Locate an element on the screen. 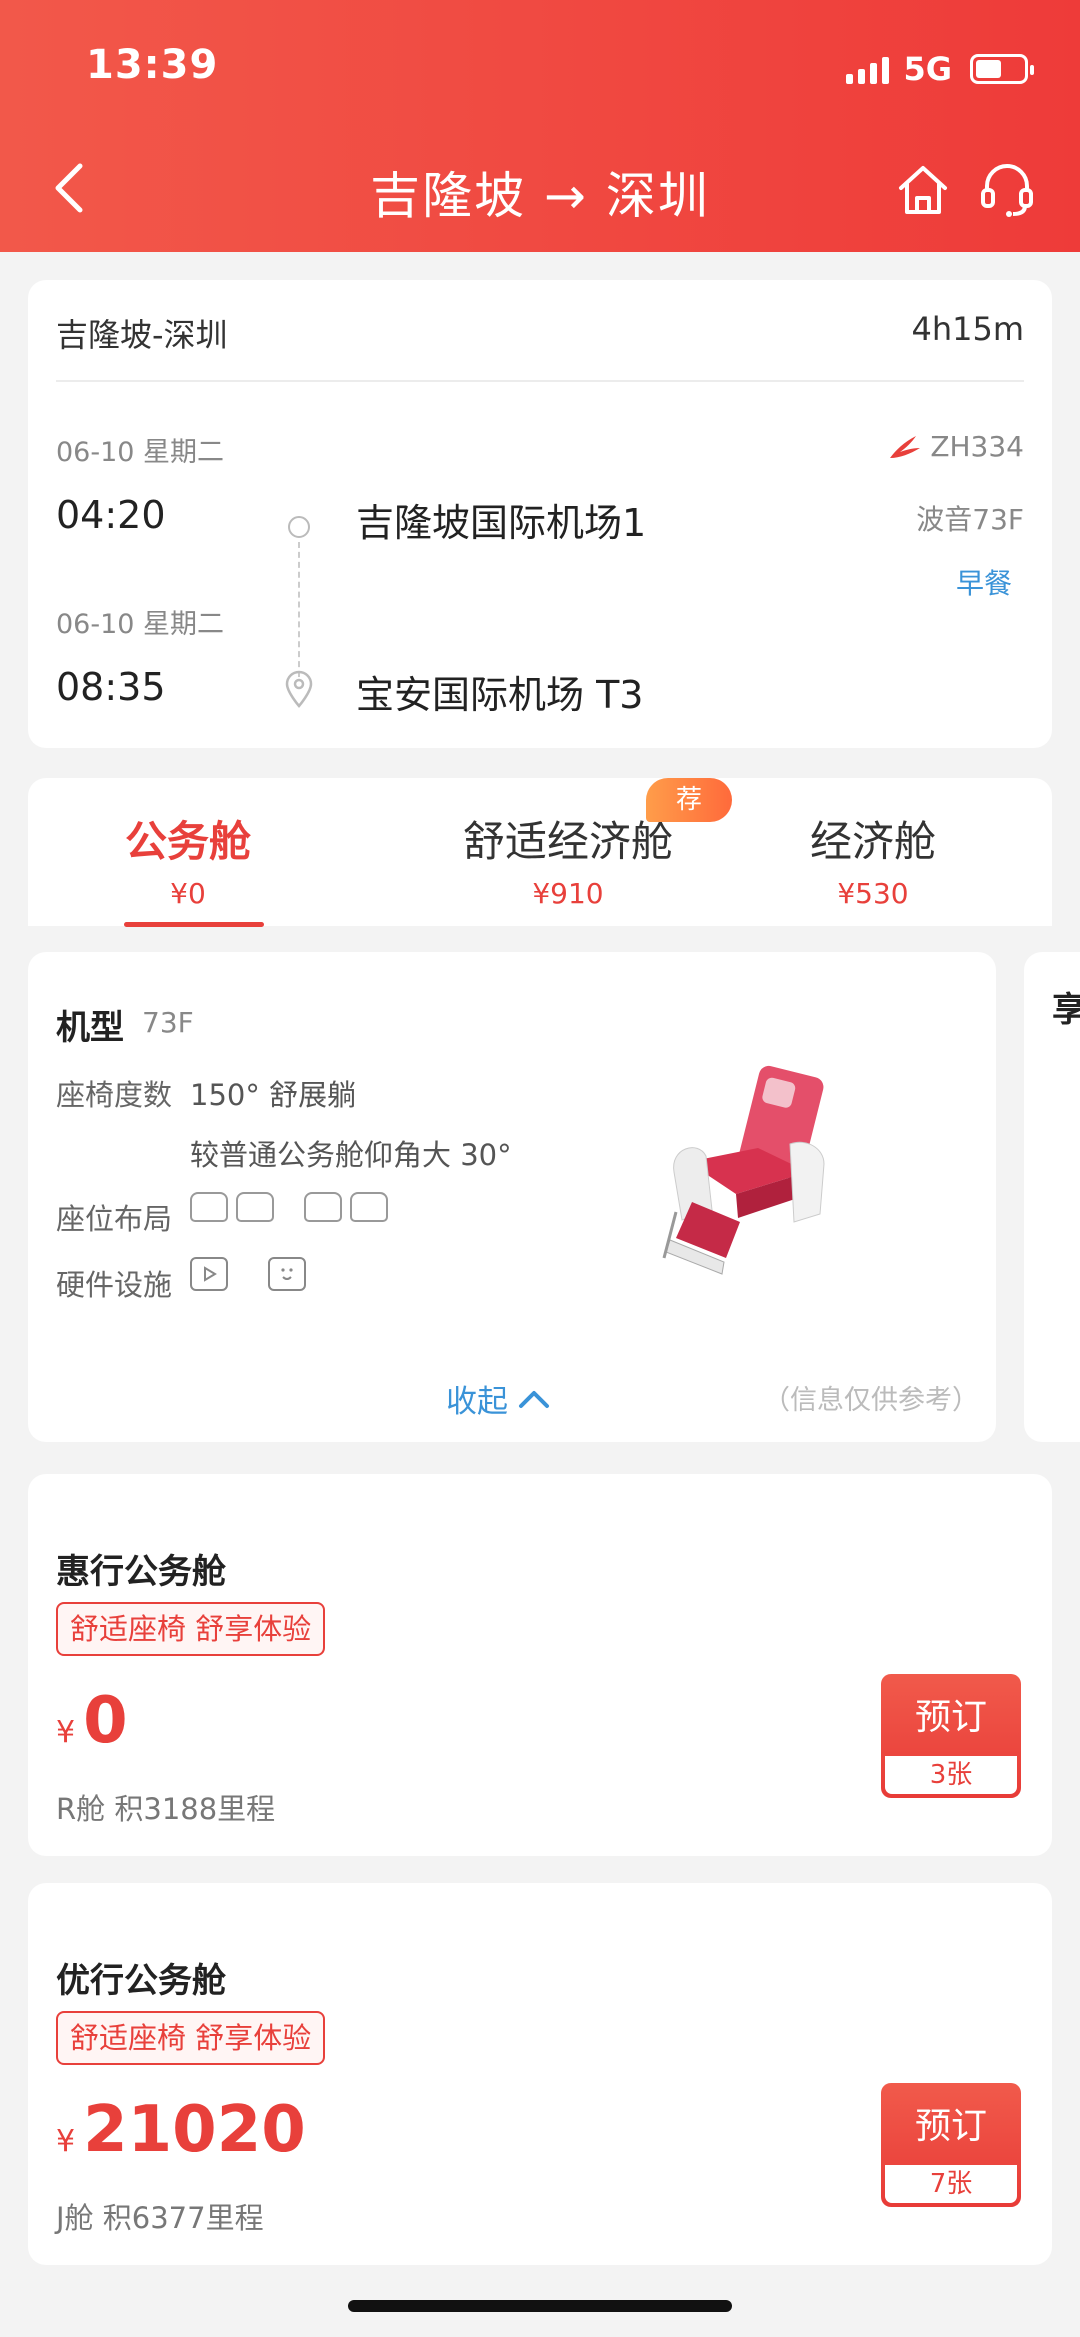 The width and height of the screenshot is (1080, 2337). seats-remaining: 7张 is located at coordinates (951, 2184).